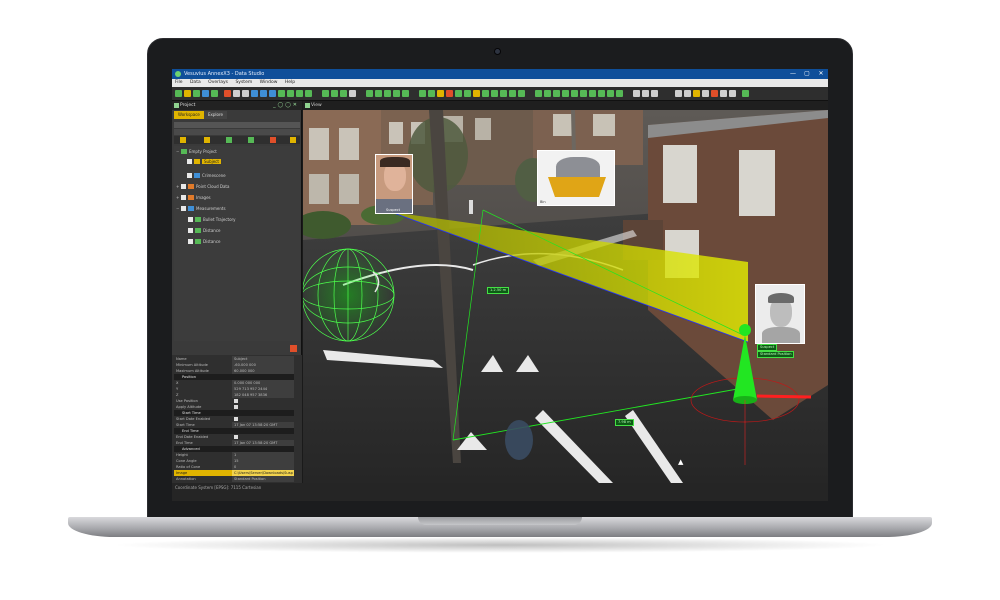  I want to click on layers-icon, so click(214, 93).